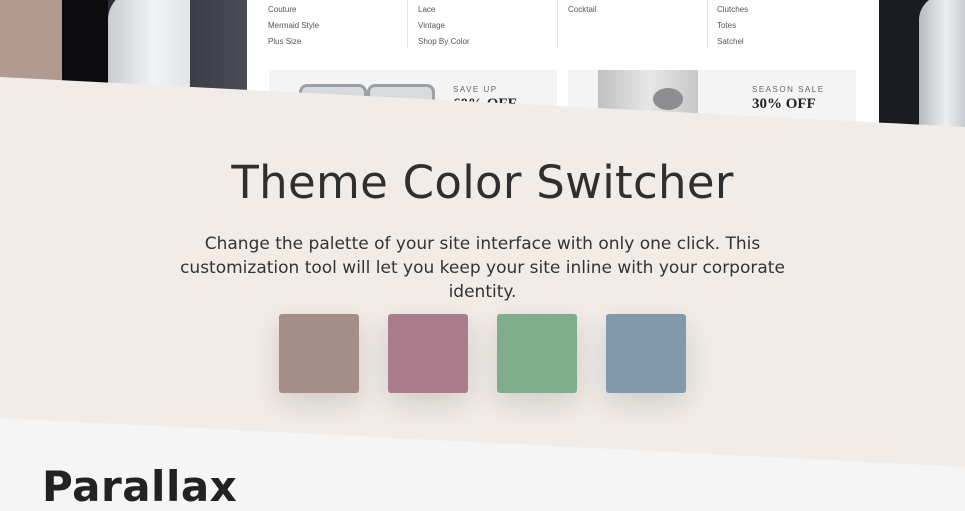 The height and width of the screenshot is (511, 965). Describe the element at coordinates (788, 89) in the screenshot. I see `promo-tag: SEASON SALE` at that location.